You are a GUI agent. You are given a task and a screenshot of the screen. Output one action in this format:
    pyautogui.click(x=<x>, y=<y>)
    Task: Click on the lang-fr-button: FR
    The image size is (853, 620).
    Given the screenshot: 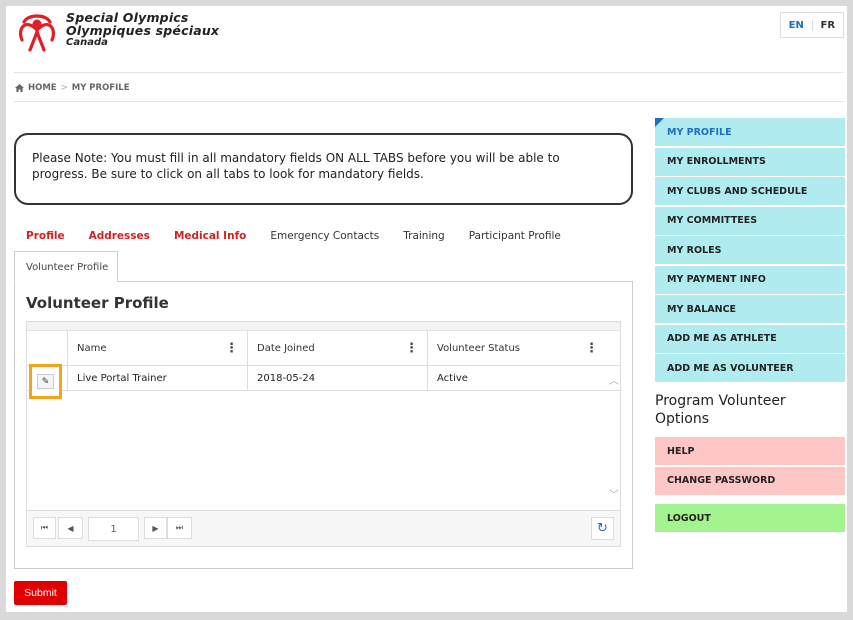 What is the action you would take?
    pyautogui.click(x=828, y=25)
    